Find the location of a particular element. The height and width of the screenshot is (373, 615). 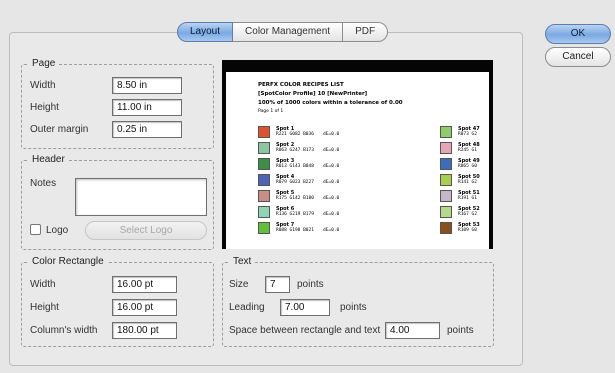

page-width-field: 8.50 in is located at coordinates (147, 85).